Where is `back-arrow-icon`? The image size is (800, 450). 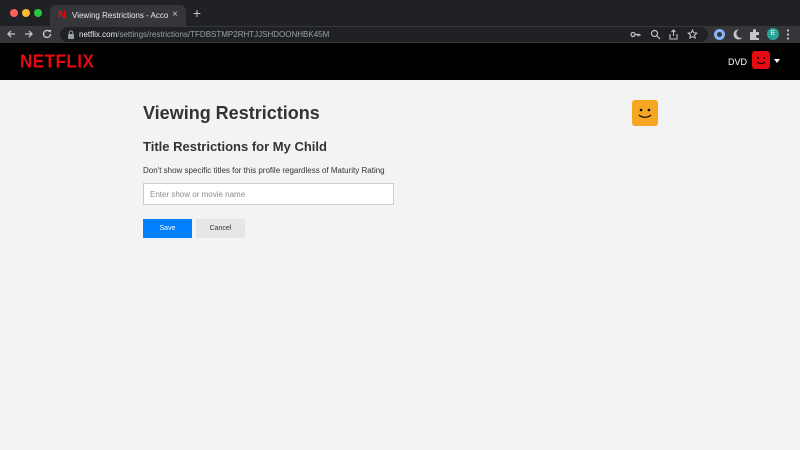 back-arrow-icon is located at coordinates (11, 34).